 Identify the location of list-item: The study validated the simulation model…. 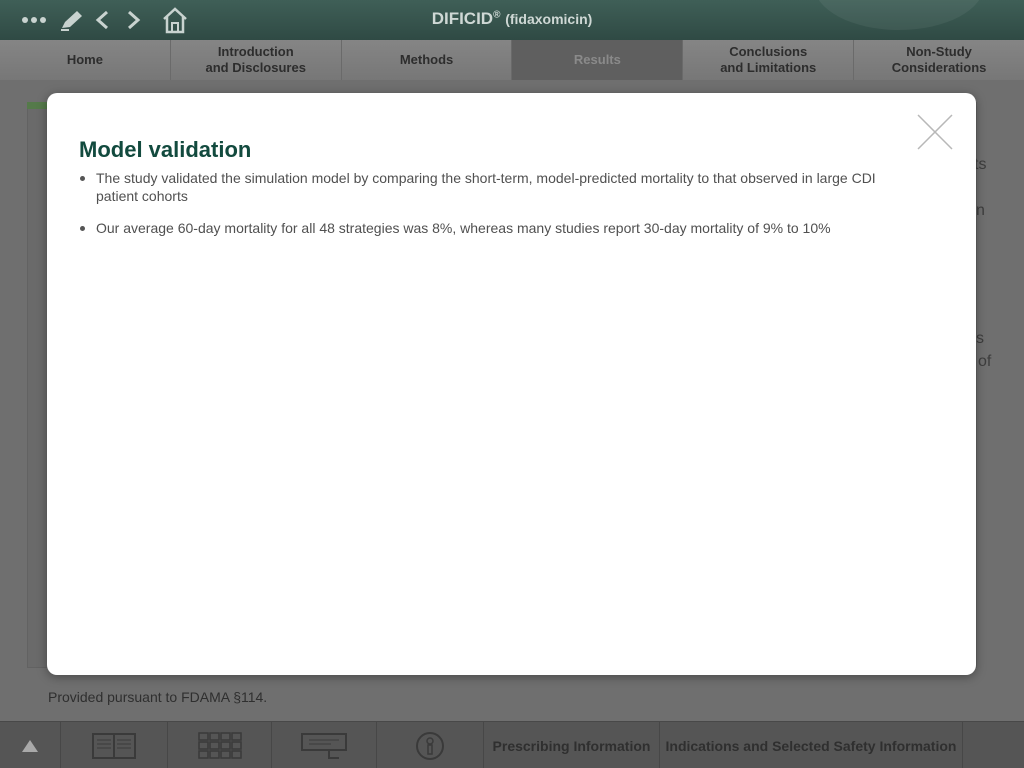
(489, 187).